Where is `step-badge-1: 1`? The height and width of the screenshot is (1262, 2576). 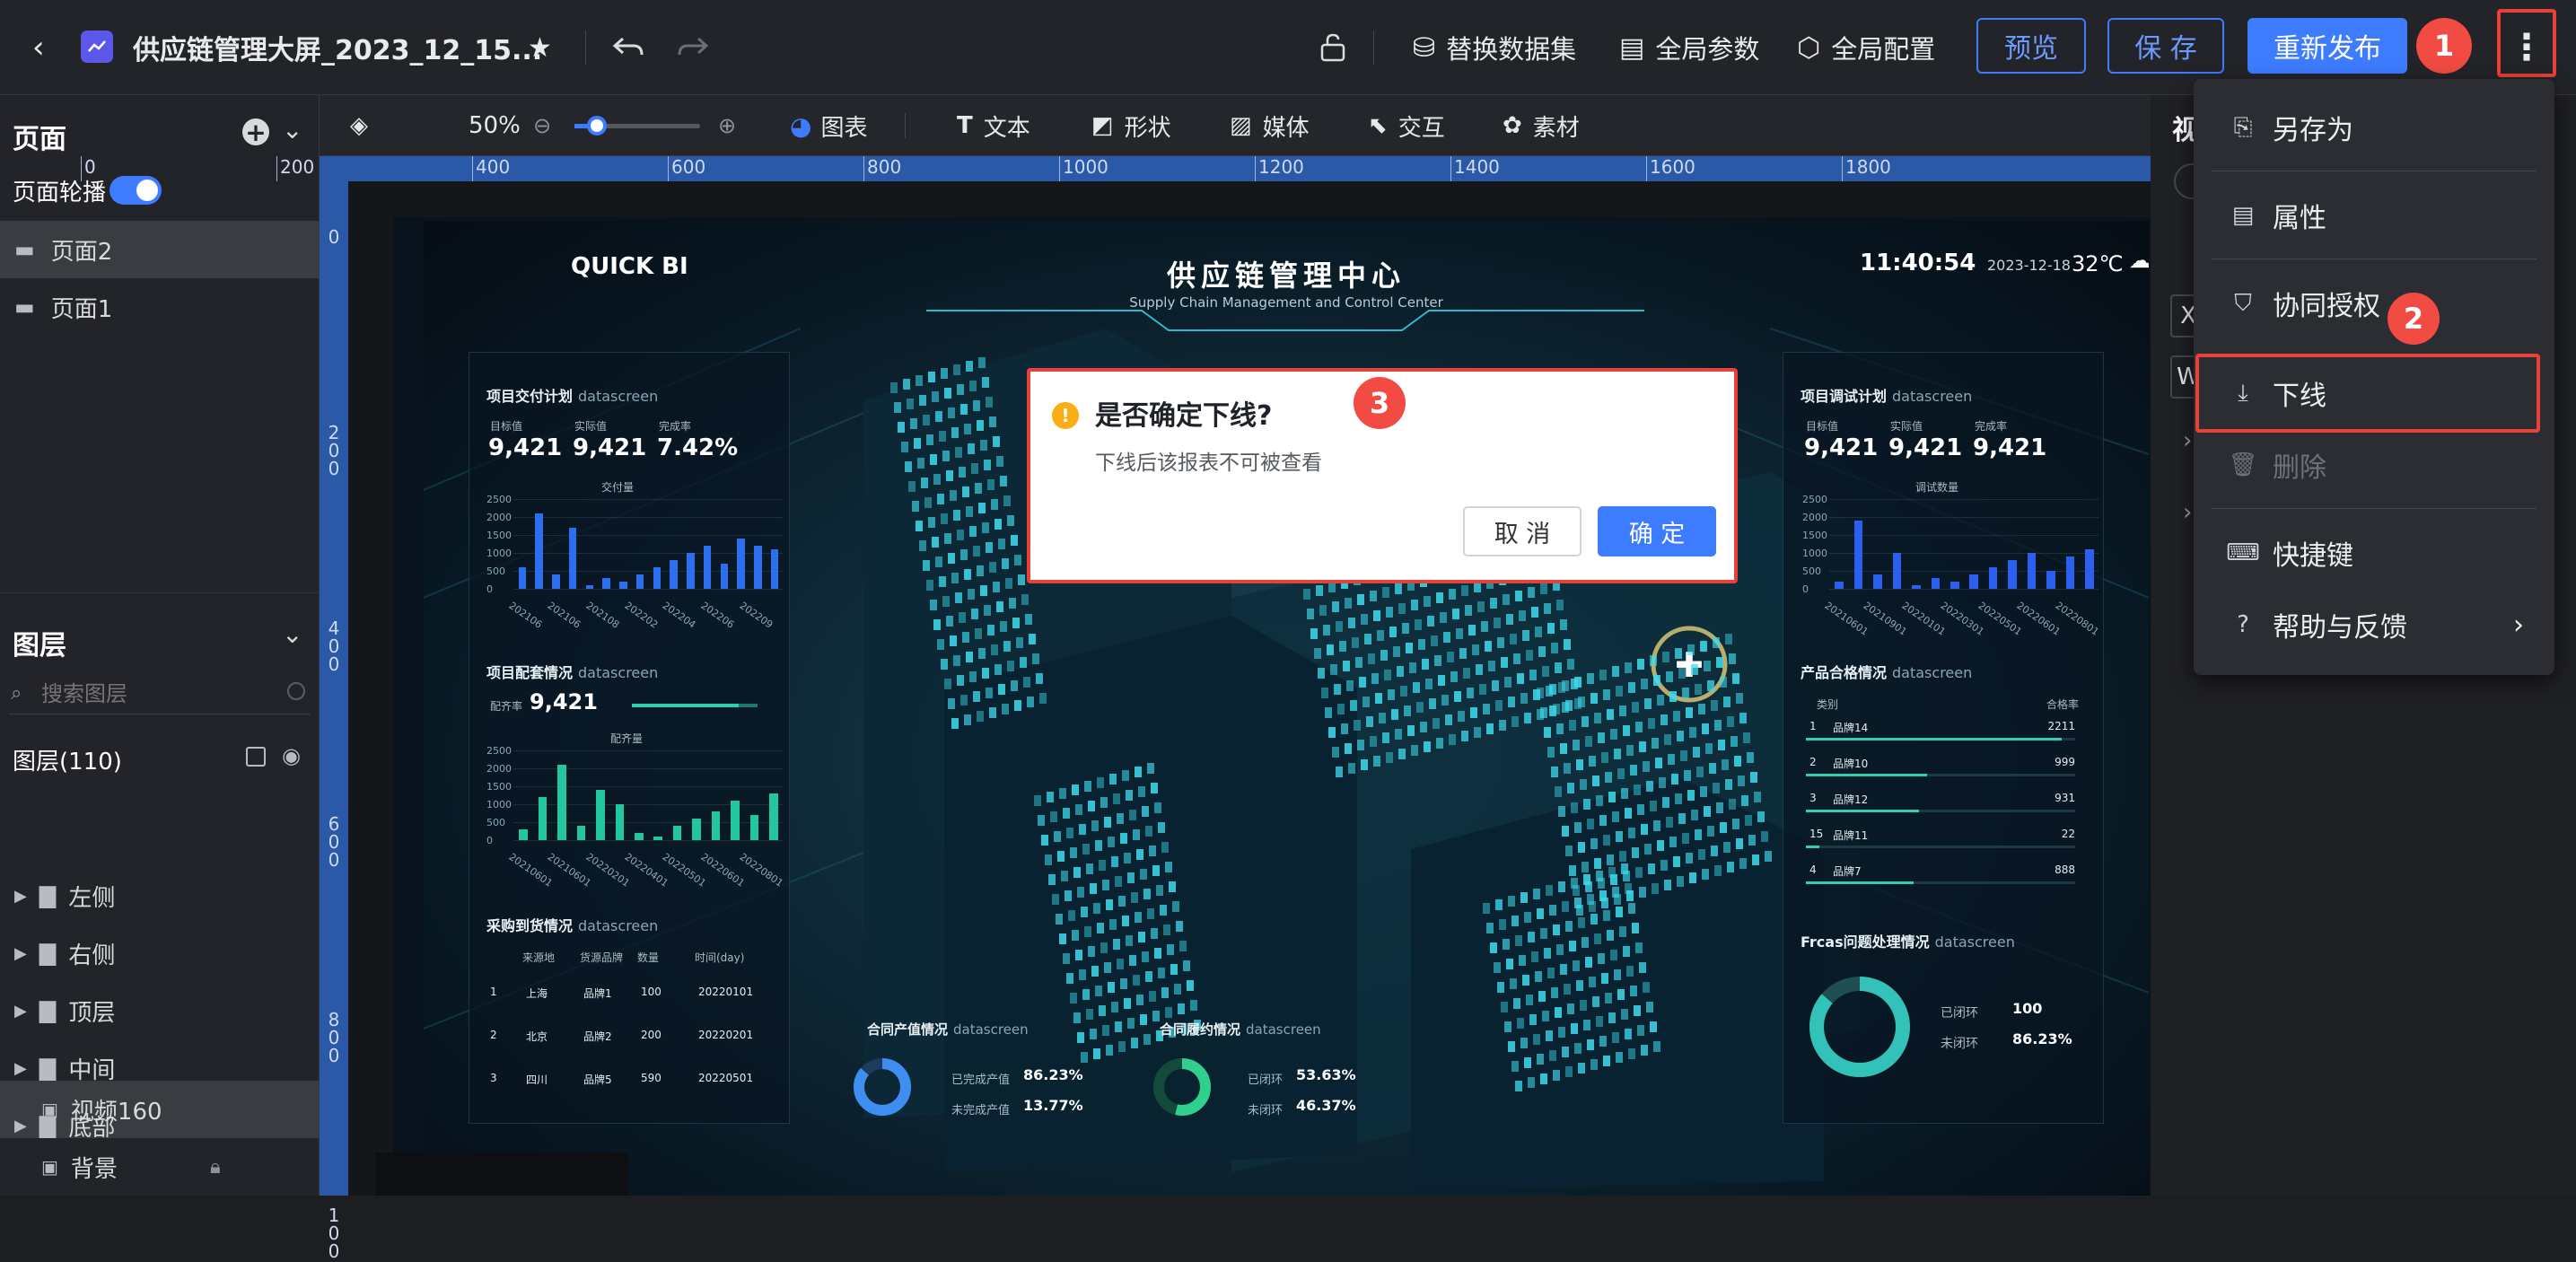
step-badge-1: 1 is located at coordinates (2444, 46).